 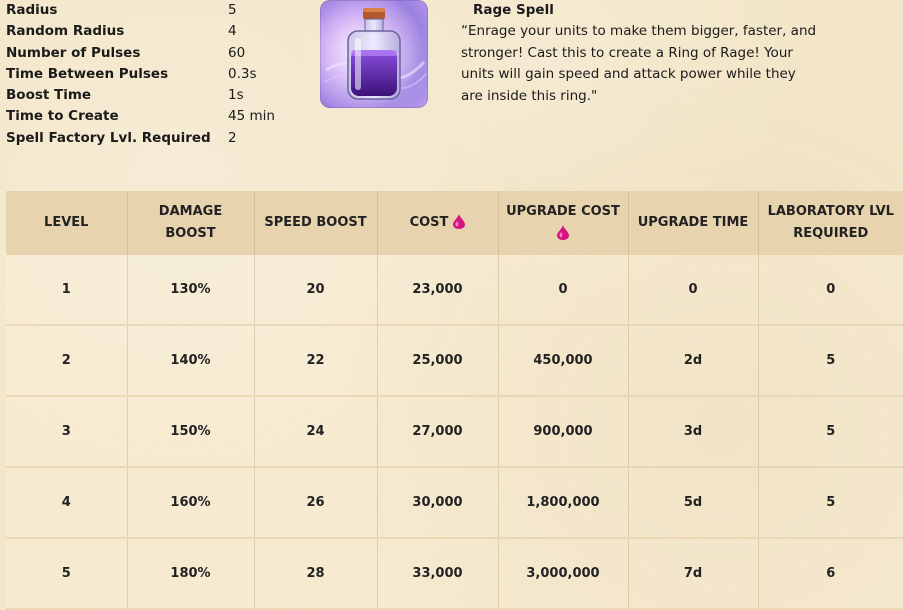 What do you see at coordinates (316, 574) in the screenshot?
I see `cell-speed-boost: 28` at bounding box center [316, 574].